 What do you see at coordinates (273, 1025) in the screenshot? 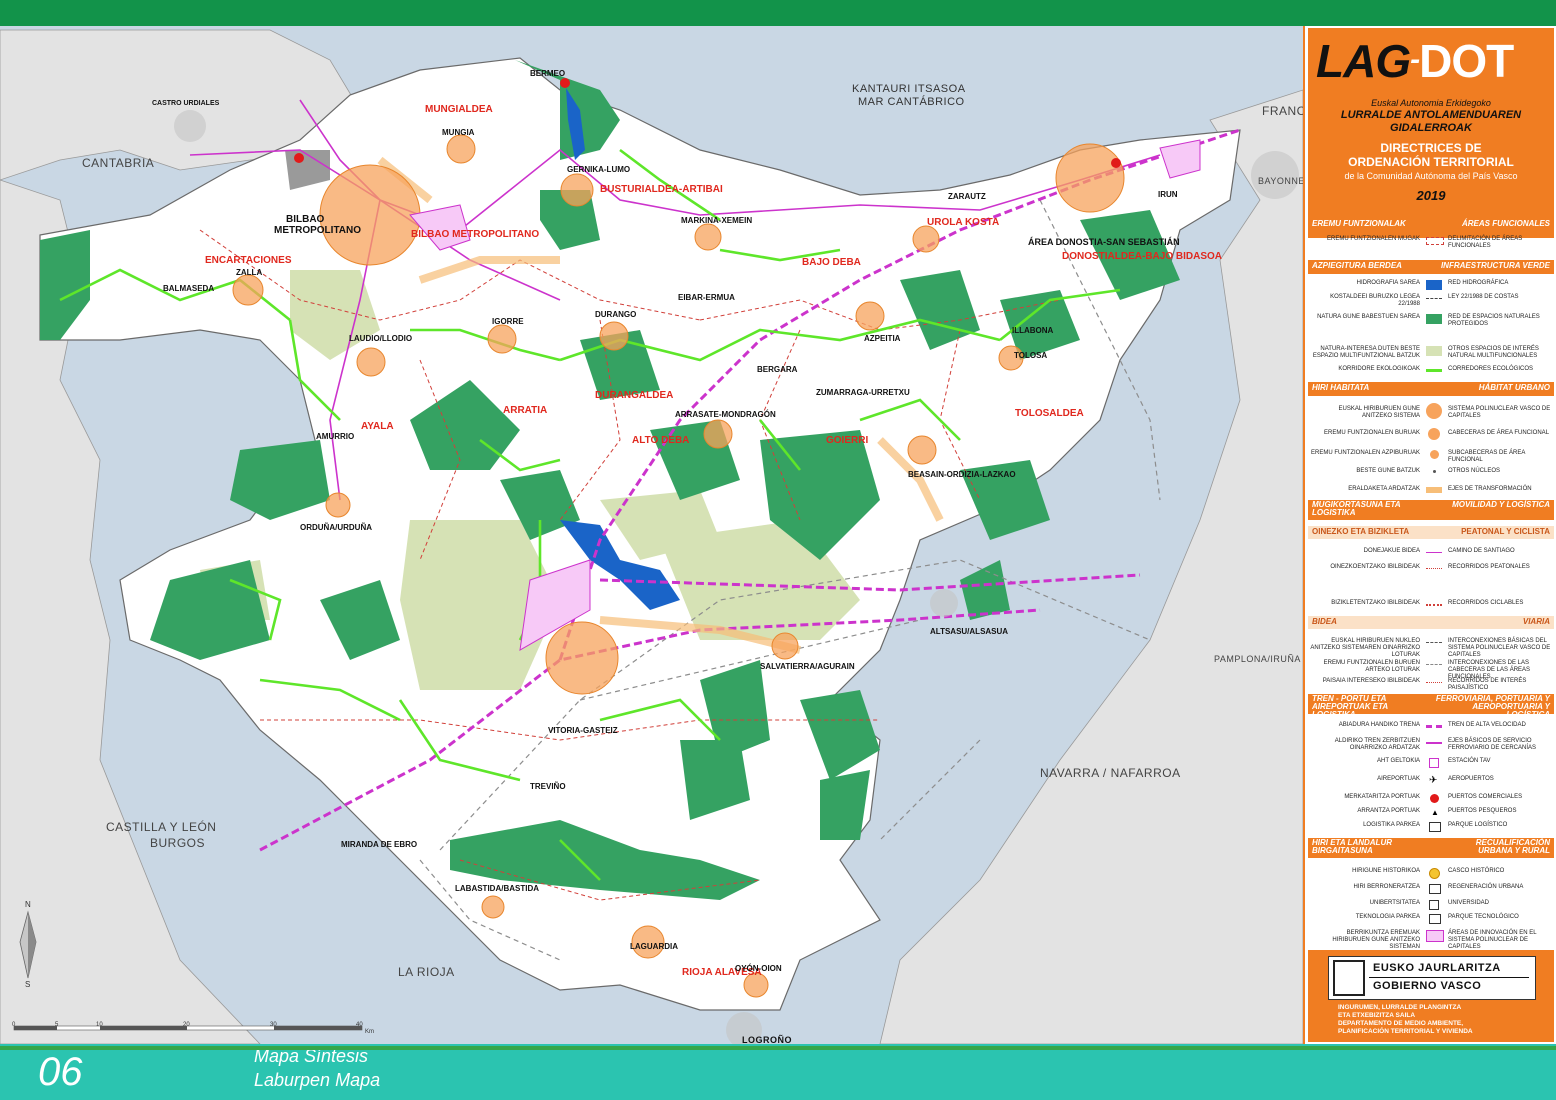
I see `scale-tick: 30` at bounding box center [273, 1025].